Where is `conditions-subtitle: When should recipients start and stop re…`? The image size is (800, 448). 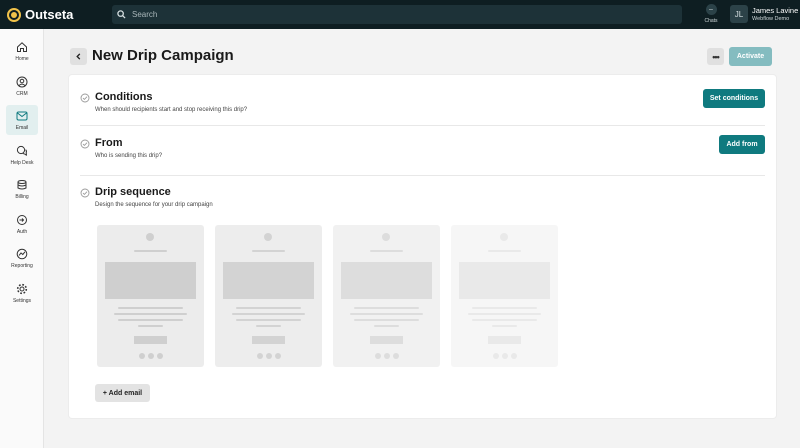
conditions-subtitle: When should recipients start and stop re… is located at coordinates (171, 110).